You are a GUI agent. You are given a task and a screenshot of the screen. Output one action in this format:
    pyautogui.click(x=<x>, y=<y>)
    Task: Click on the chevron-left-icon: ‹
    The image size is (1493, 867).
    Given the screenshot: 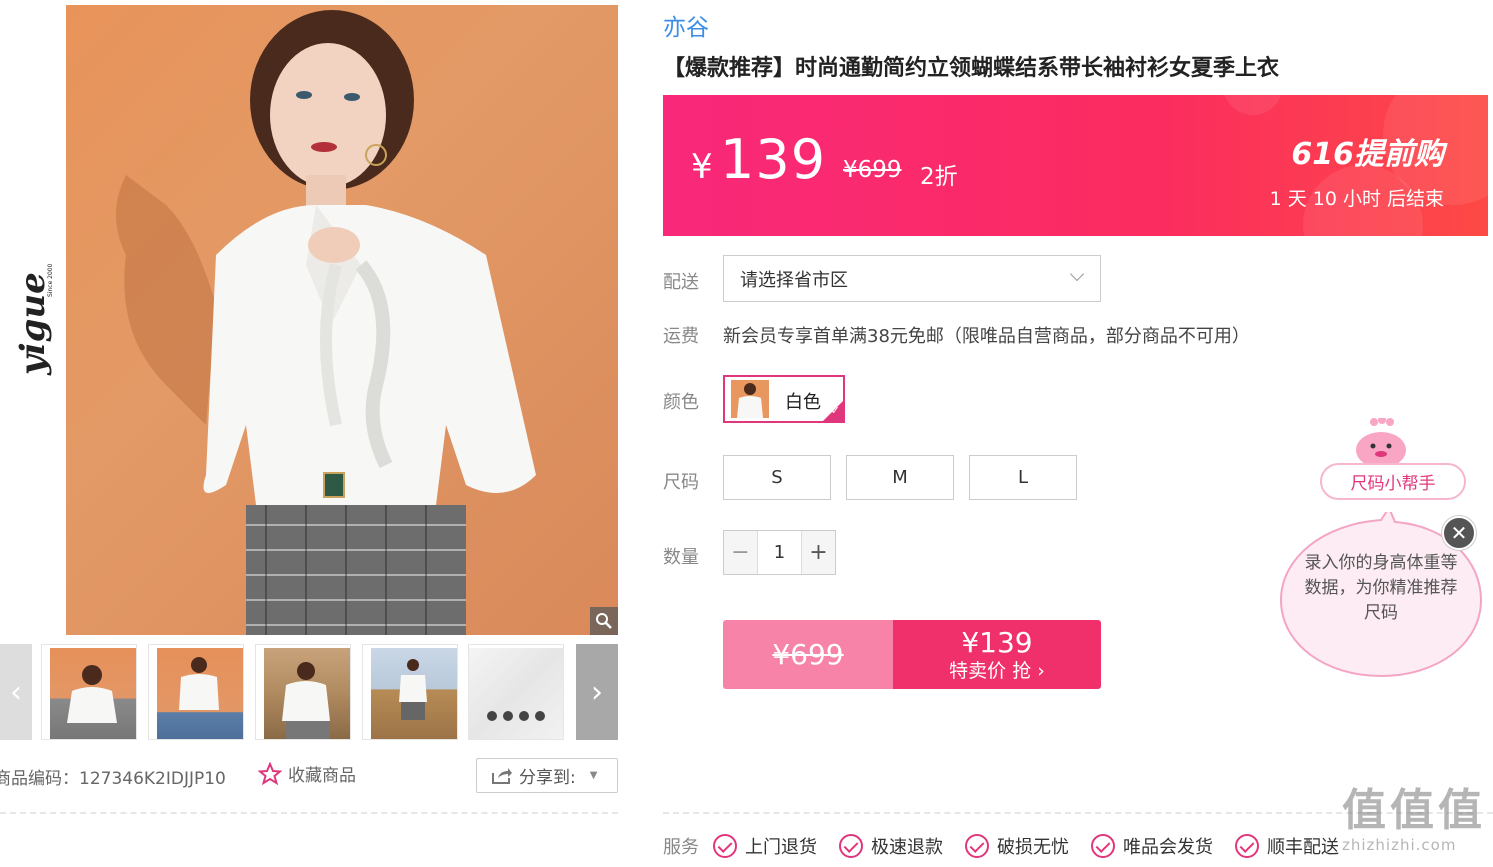 What is the action you would take?
    pyautogui.click(x=16, y=692)
    